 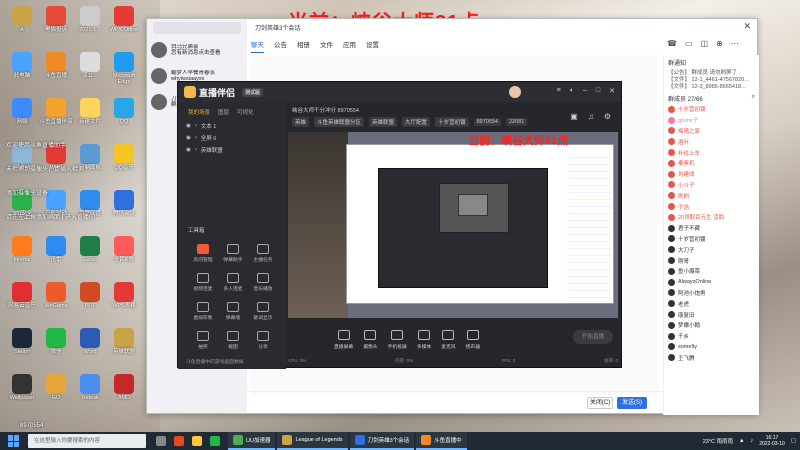 I want to click on minimize-icon: –, so click(x=585, y=91).